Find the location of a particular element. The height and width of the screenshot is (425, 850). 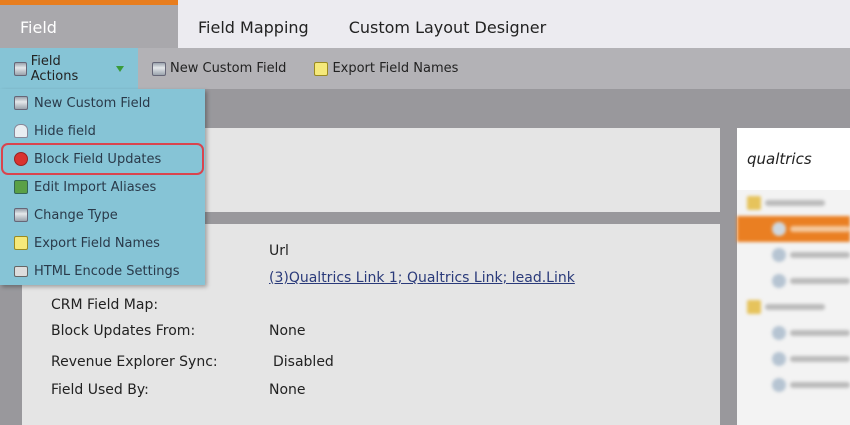

menu-label: Block Field Updates is located at coordinates (98, 159).